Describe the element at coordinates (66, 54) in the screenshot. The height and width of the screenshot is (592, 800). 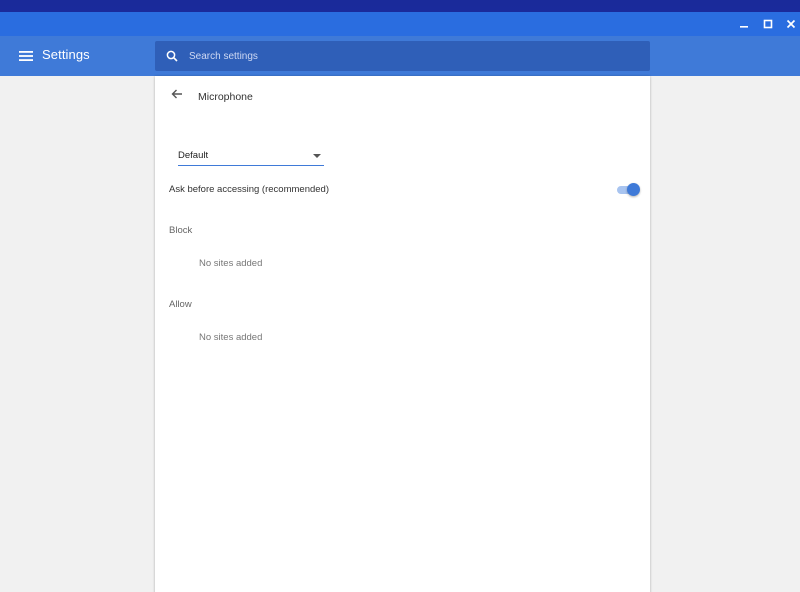
I see `app-title: Settings` at that location.